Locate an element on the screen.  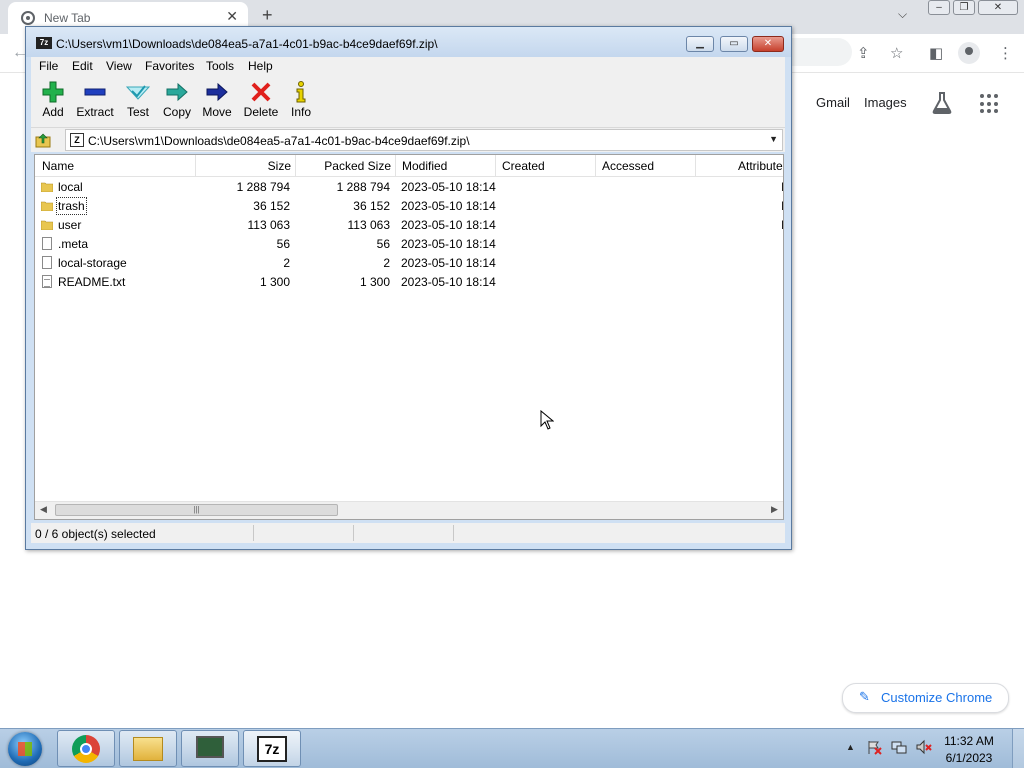
move-button: Move is located at coordinates (217, 101).